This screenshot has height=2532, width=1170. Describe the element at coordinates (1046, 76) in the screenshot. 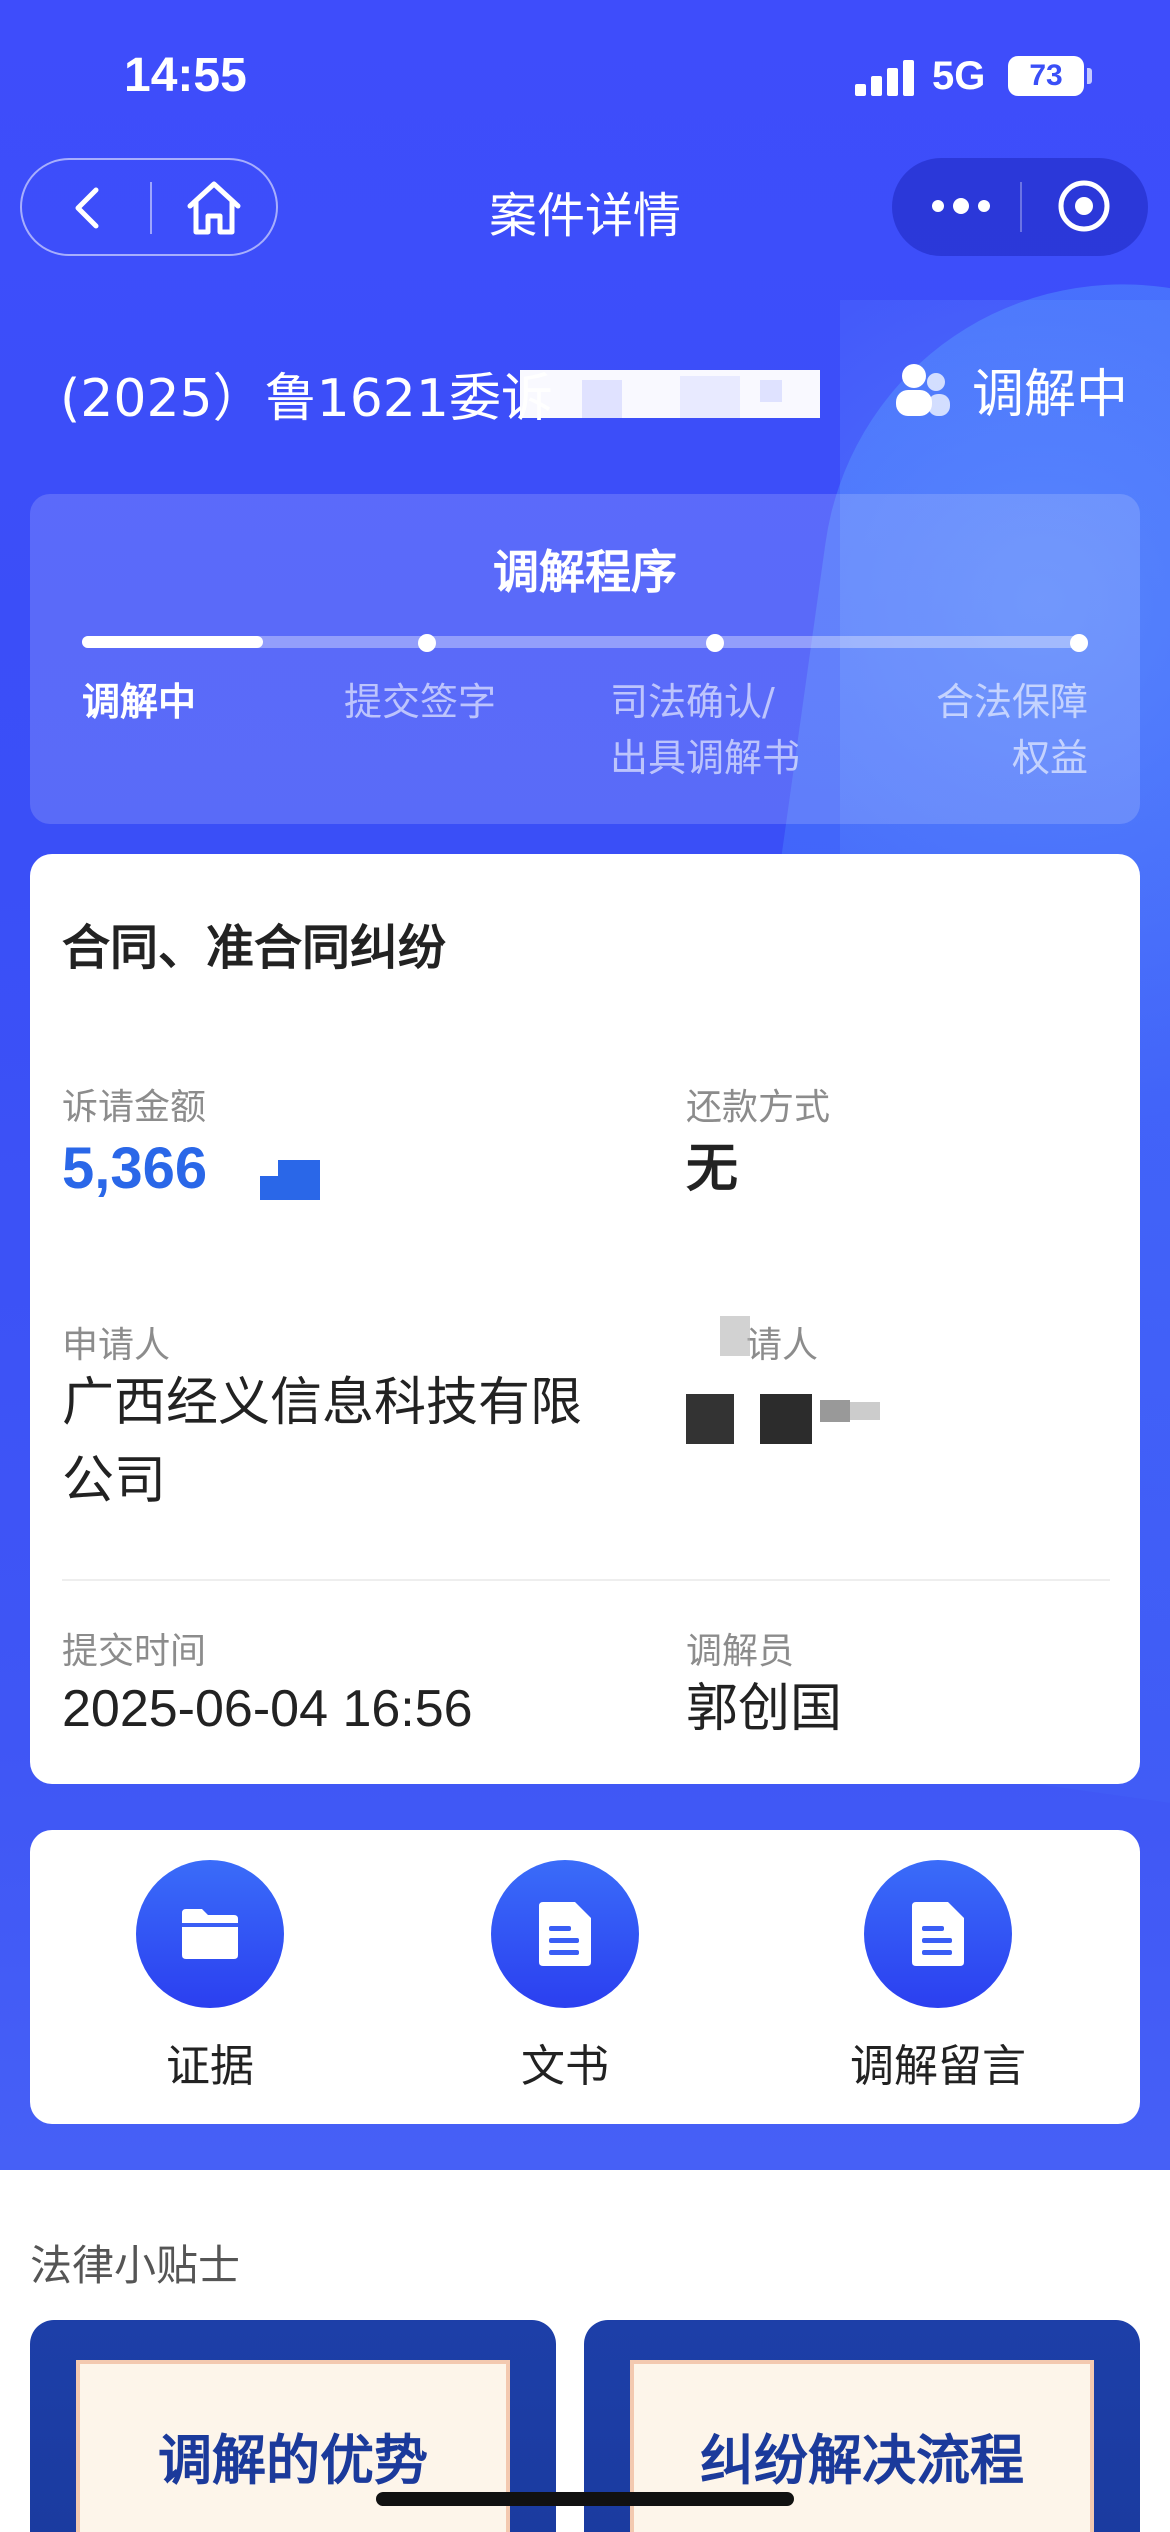

I see `battery-icon: 73` at that location.